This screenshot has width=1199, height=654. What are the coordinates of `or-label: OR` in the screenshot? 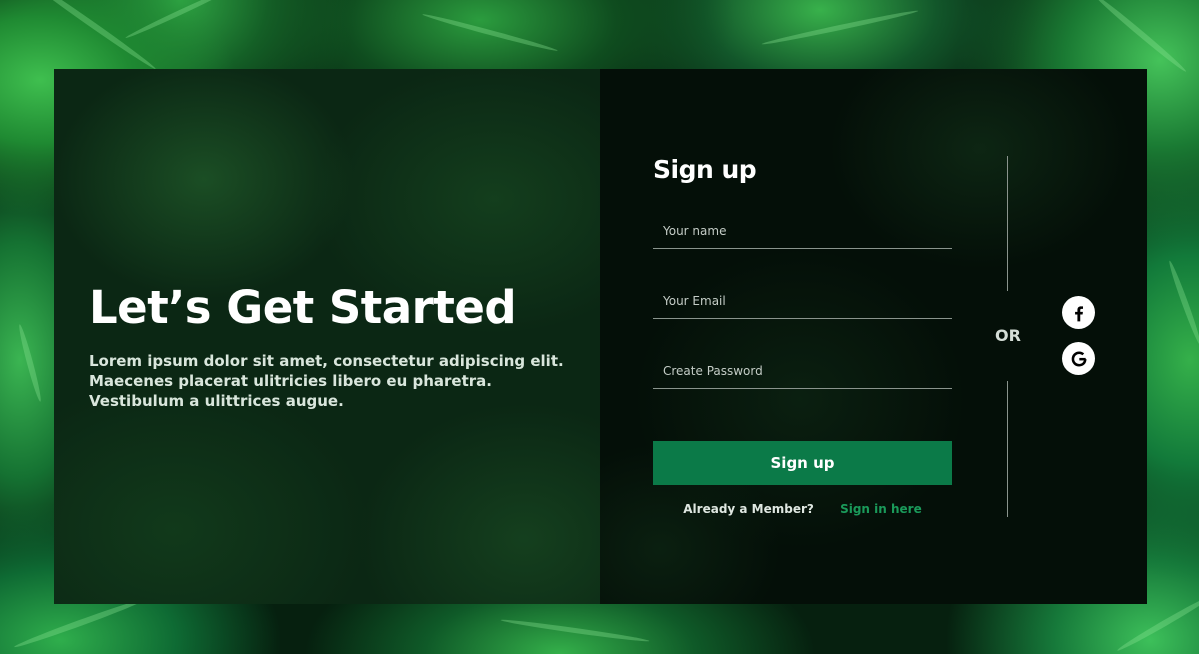 It's located at (1008, 335).